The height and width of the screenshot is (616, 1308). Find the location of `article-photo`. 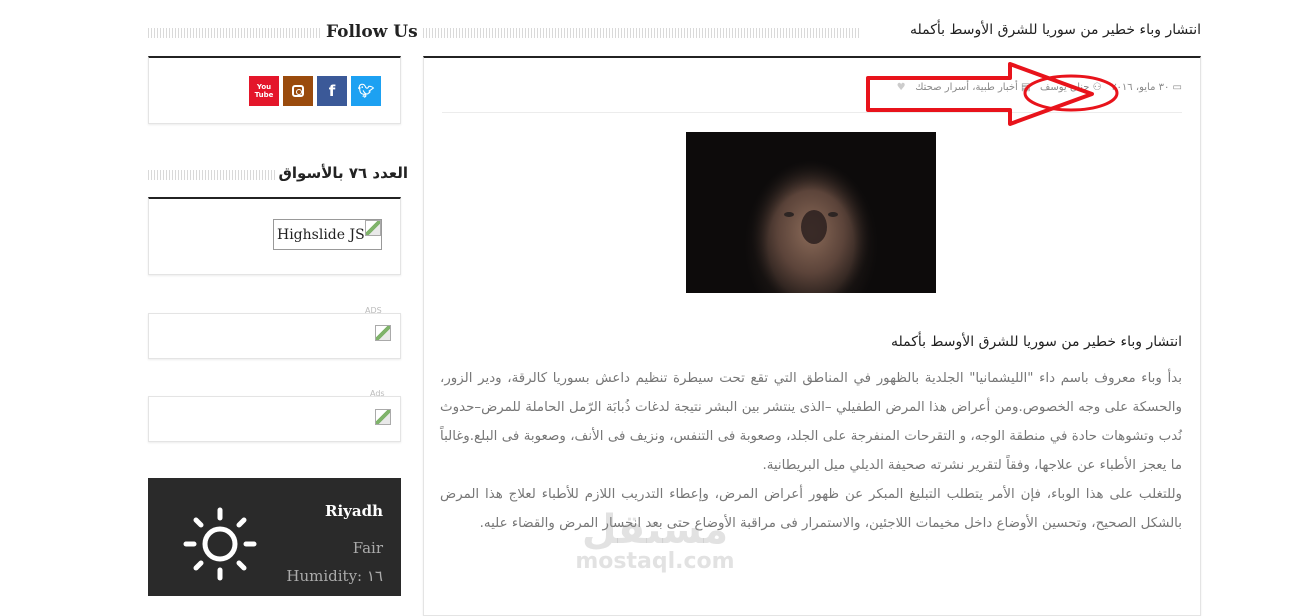

article-photo is located at coordinates (811, 212).